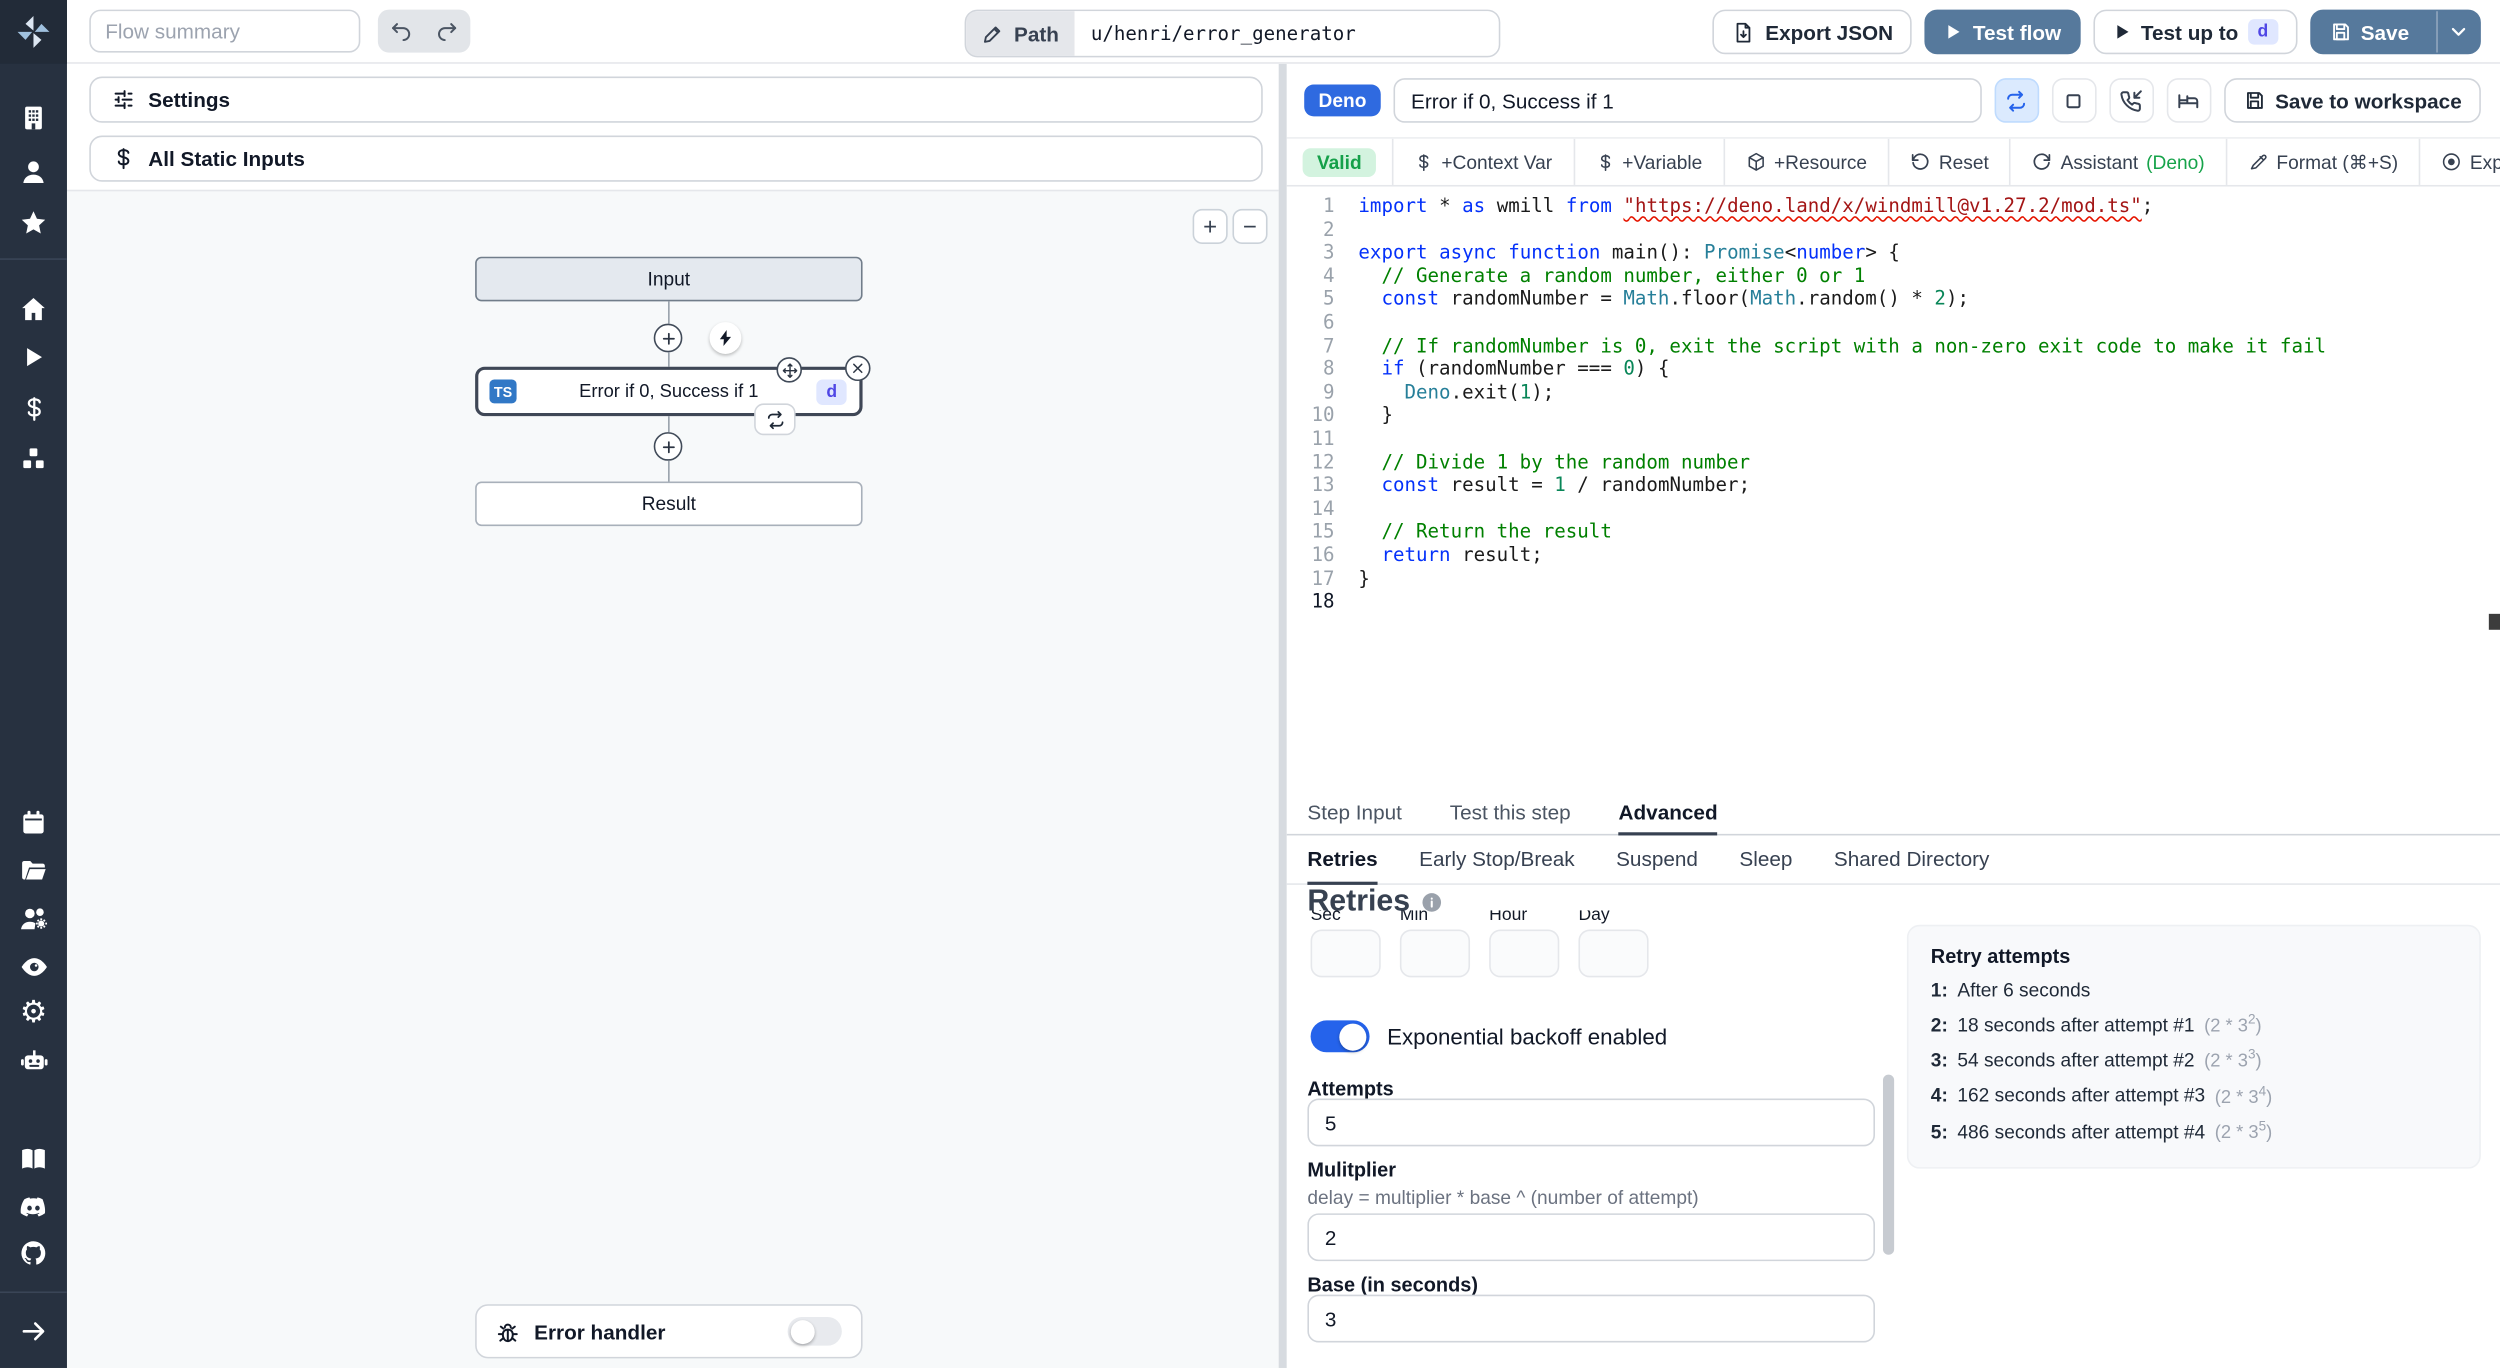 The image size is (2500, 1368). I want to click on test-flow-button: Test flow, so click(2003, 32).